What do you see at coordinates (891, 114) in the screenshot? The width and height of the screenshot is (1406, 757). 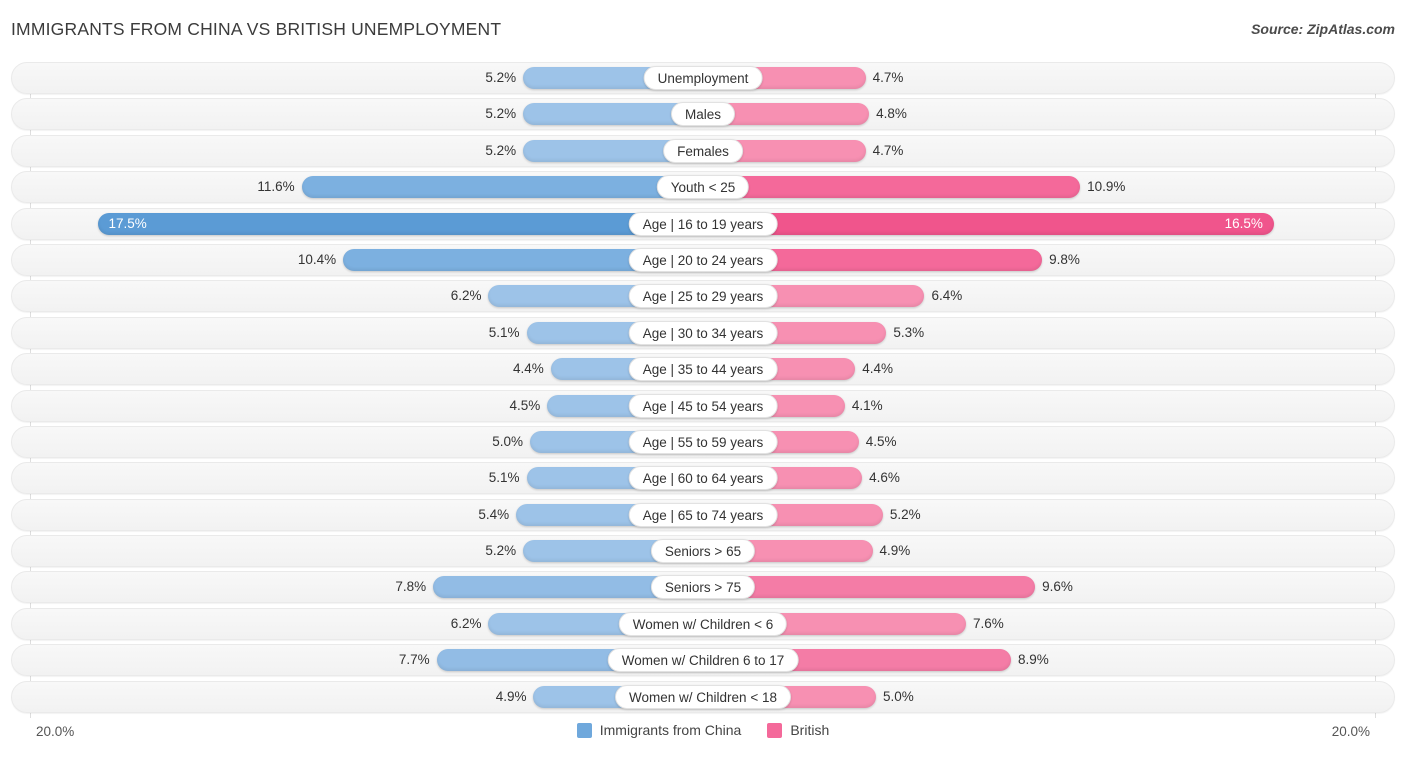 I see `bar-value-right: 4.8%` at bounding box center [891, 114].